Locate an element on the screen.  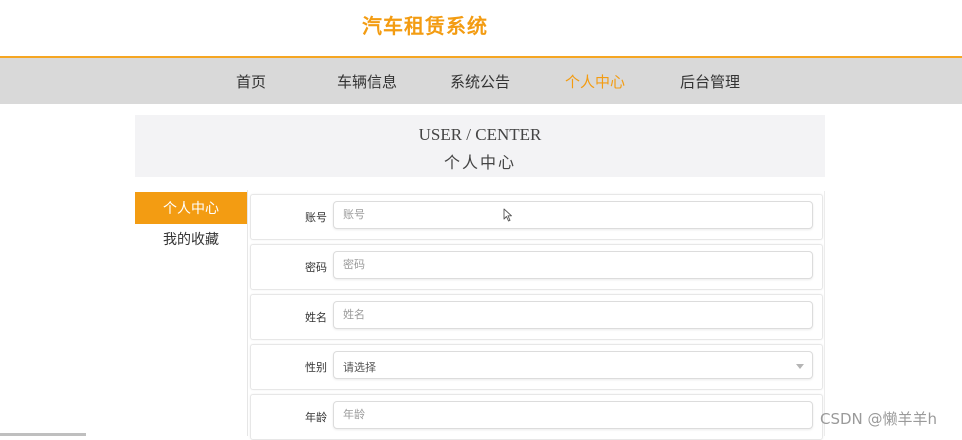
age-input is located at coordinates (573, 415).